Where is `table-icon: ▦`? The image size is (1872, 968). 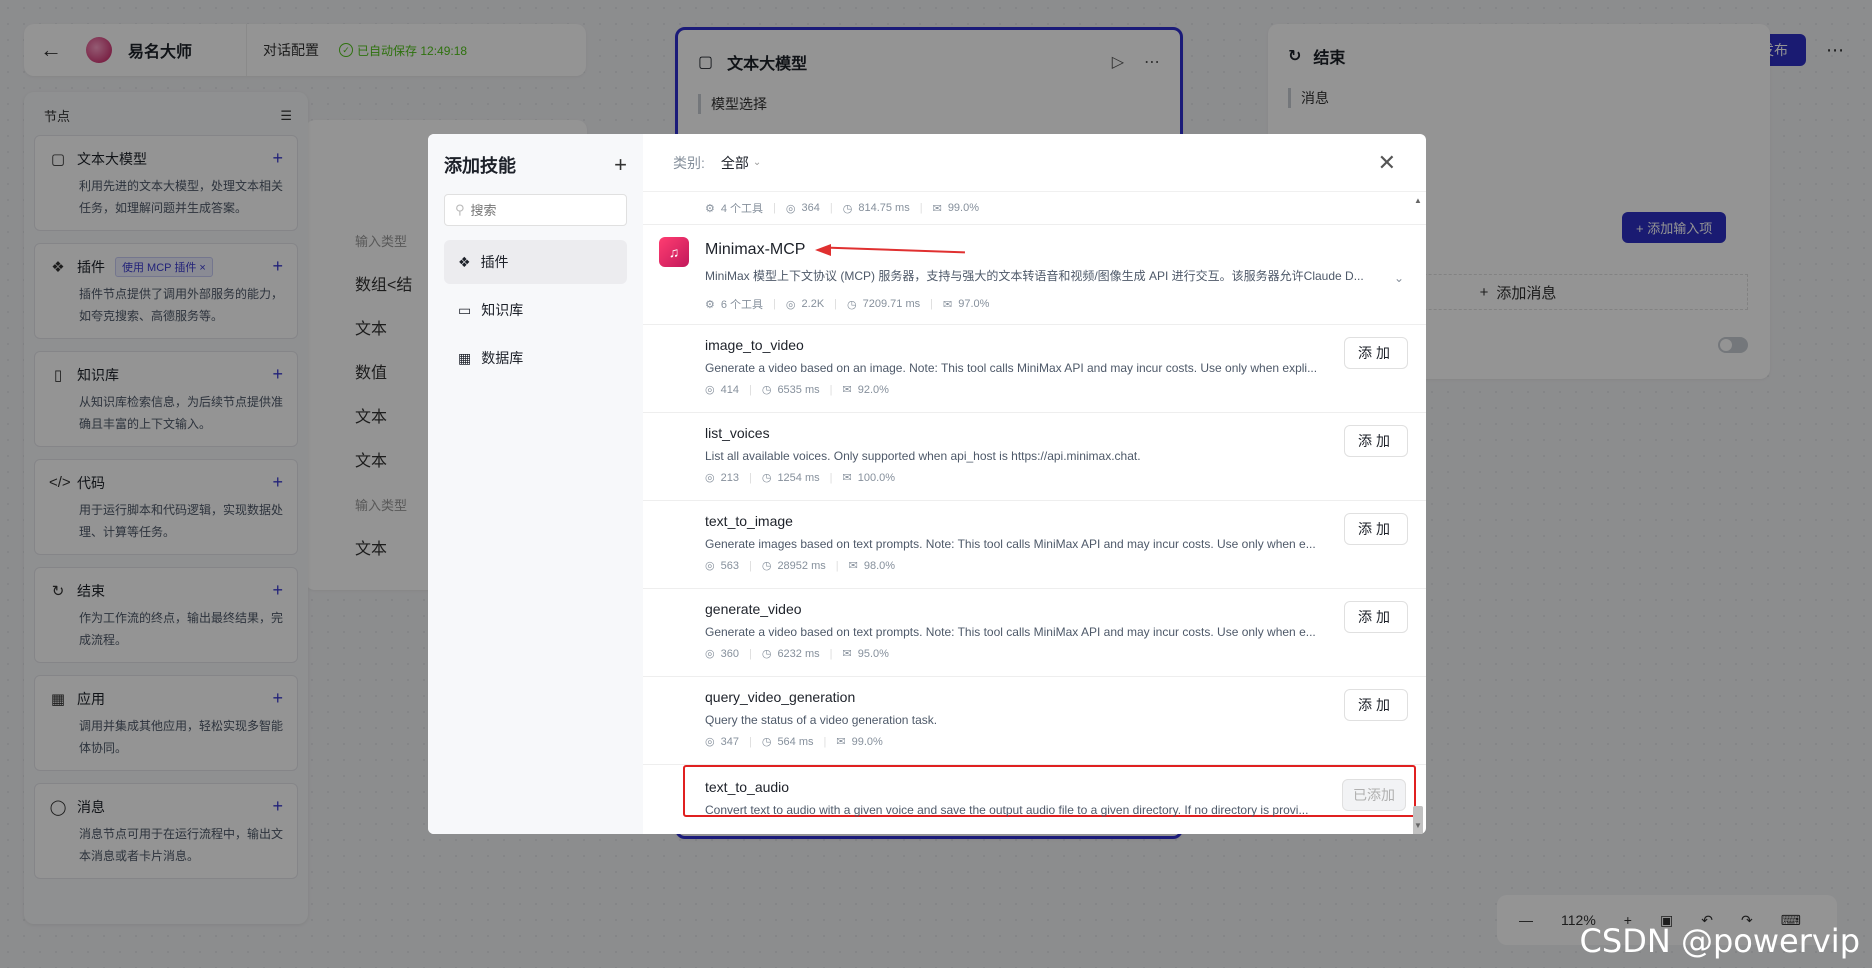 table-icon: ▦ is located at coordinates (465, 357).